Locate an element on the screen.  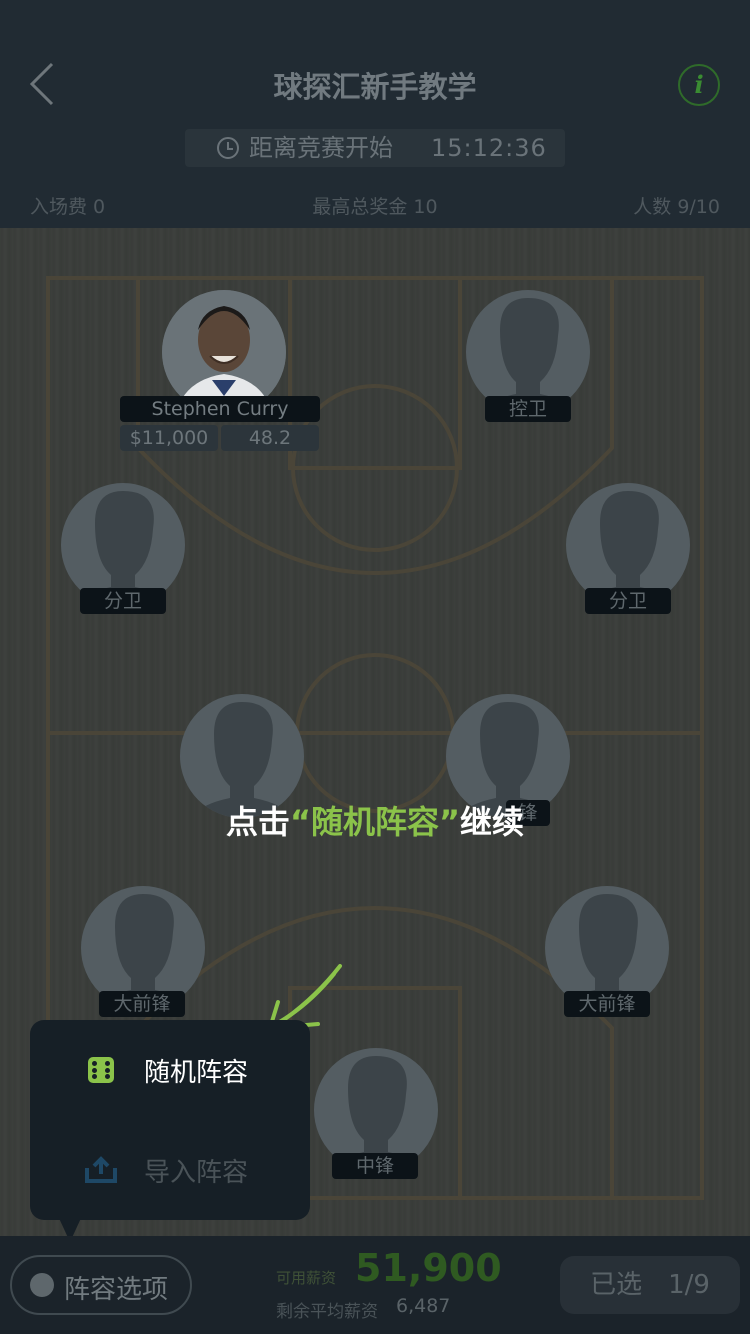
random-lineup-label: 随机阵容 is located at coordinates (196, 1073).